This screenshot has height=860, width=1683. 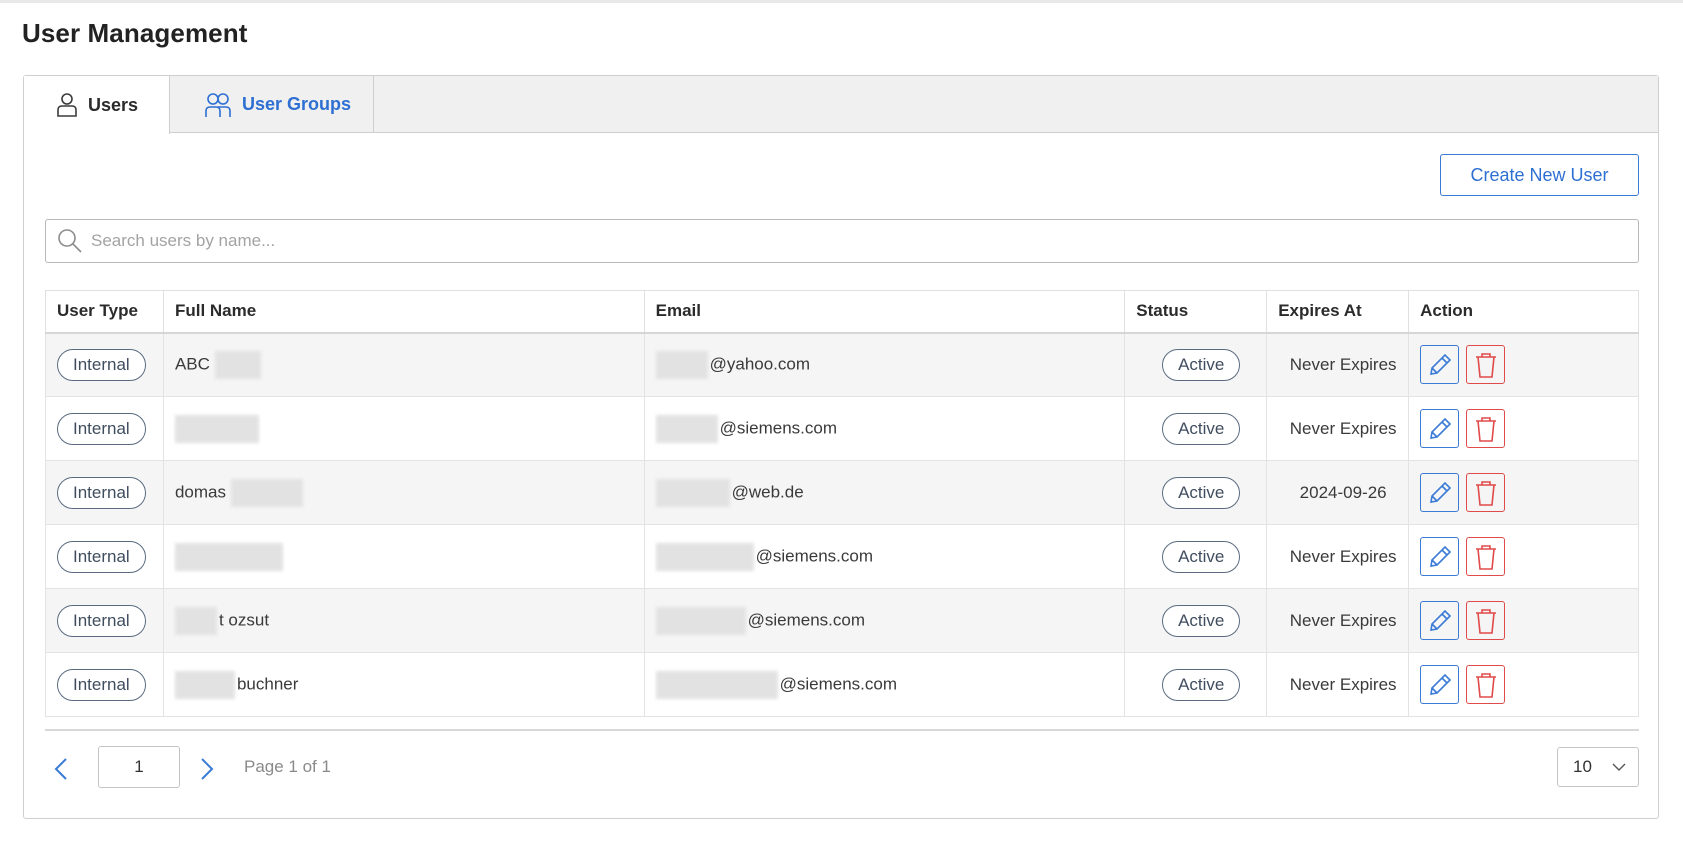 What do you see at coordinates (403, 620) in the screenshot?
I see `full-name-cell: t ozsut` at bounding box center [403, 620].